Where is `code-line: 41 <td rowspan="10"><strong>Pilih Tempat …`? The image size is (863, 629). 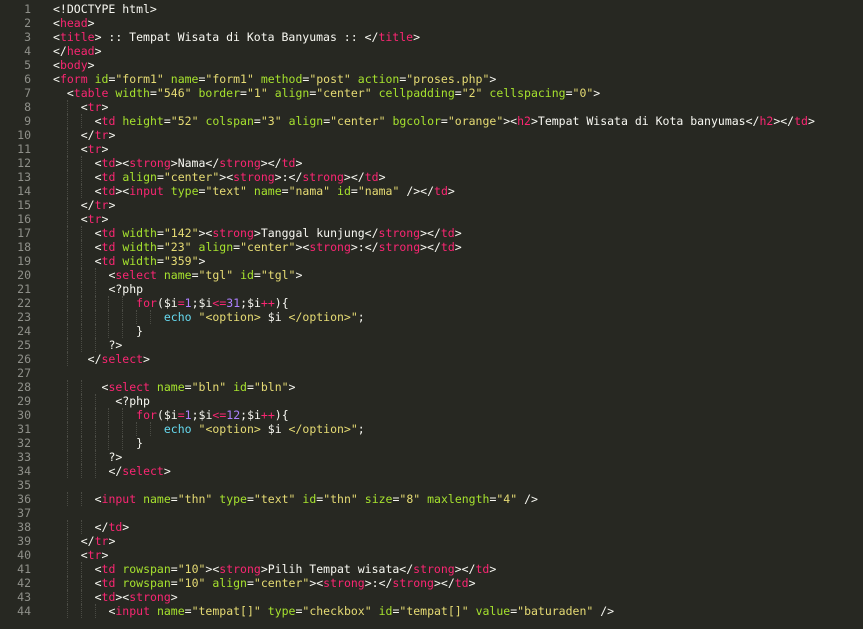 code-line: 41 <td rowspan="10"><strong>Pilih Tempat … is located at coordinates (431, 569).